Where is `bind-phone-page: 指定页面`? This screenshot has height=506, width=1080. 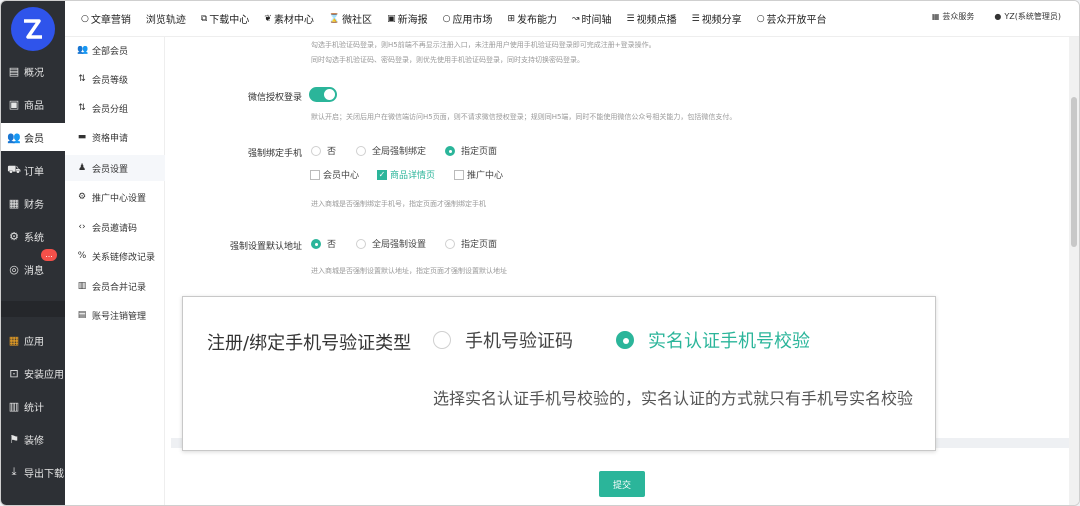
bind-phone-page: 指定页面 is located at coordinates (471, 150).